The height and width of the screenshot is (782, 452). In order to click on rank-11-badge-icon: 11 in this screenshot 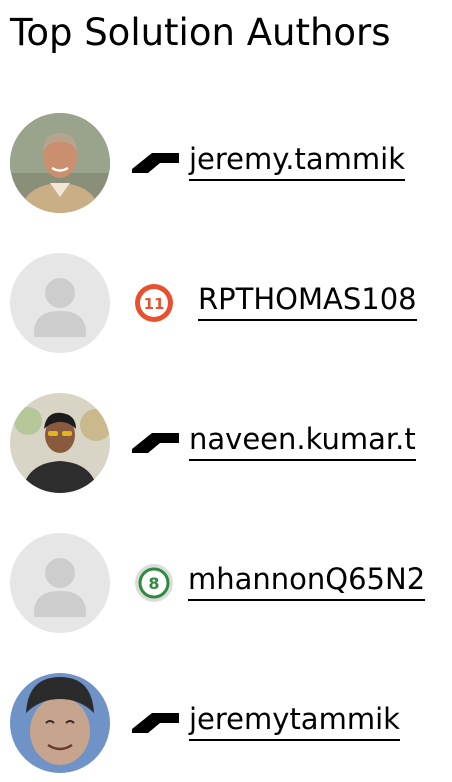, I will do `click(155, 303)`.